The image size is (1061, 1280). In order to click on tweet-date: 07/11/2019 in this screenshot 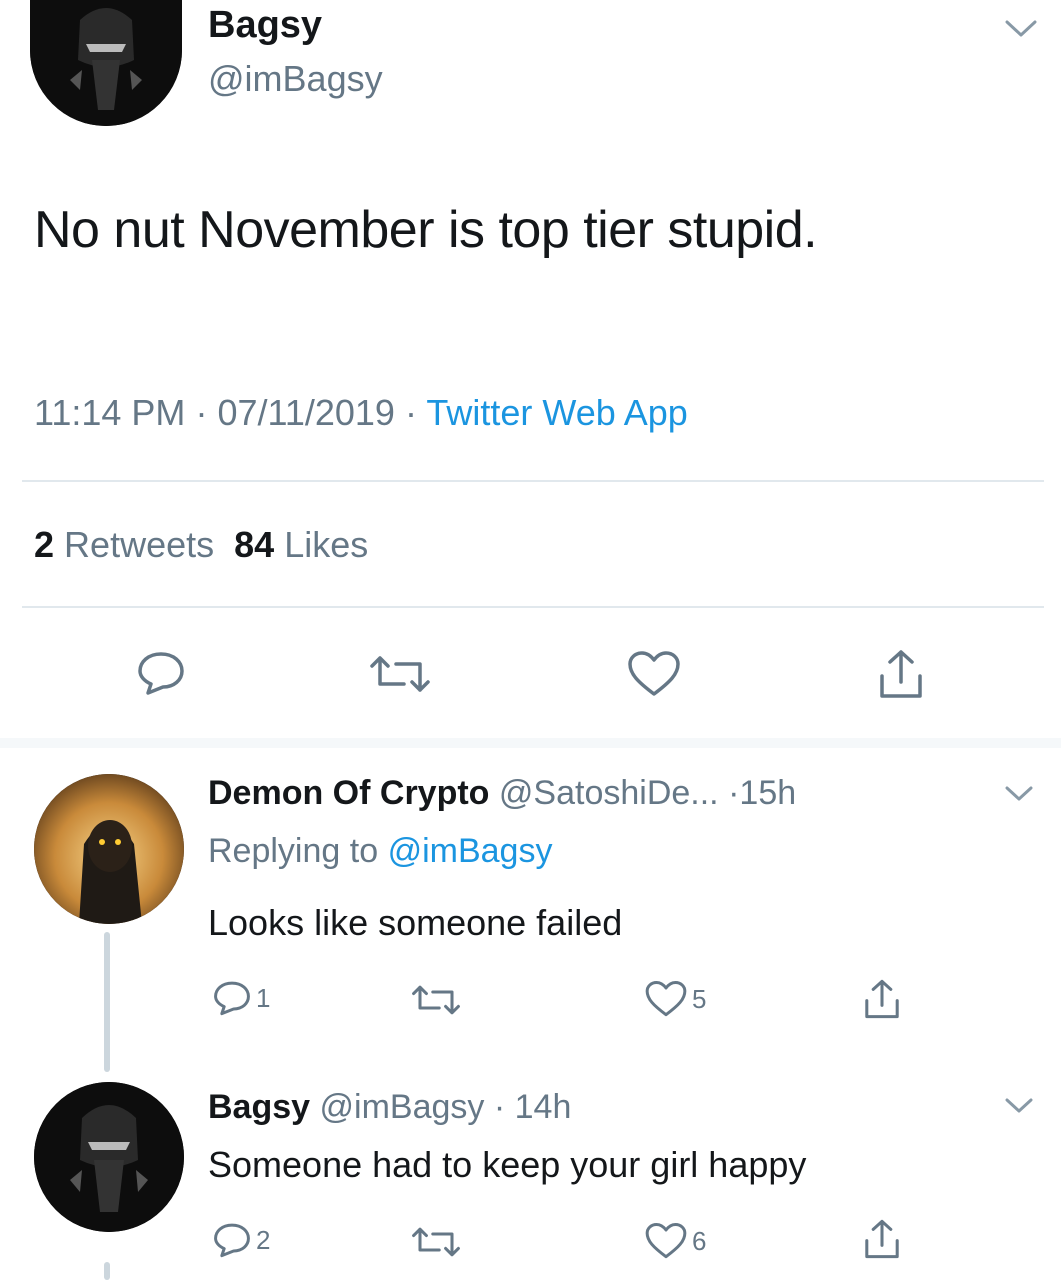, I will do `click(306, 412)`.